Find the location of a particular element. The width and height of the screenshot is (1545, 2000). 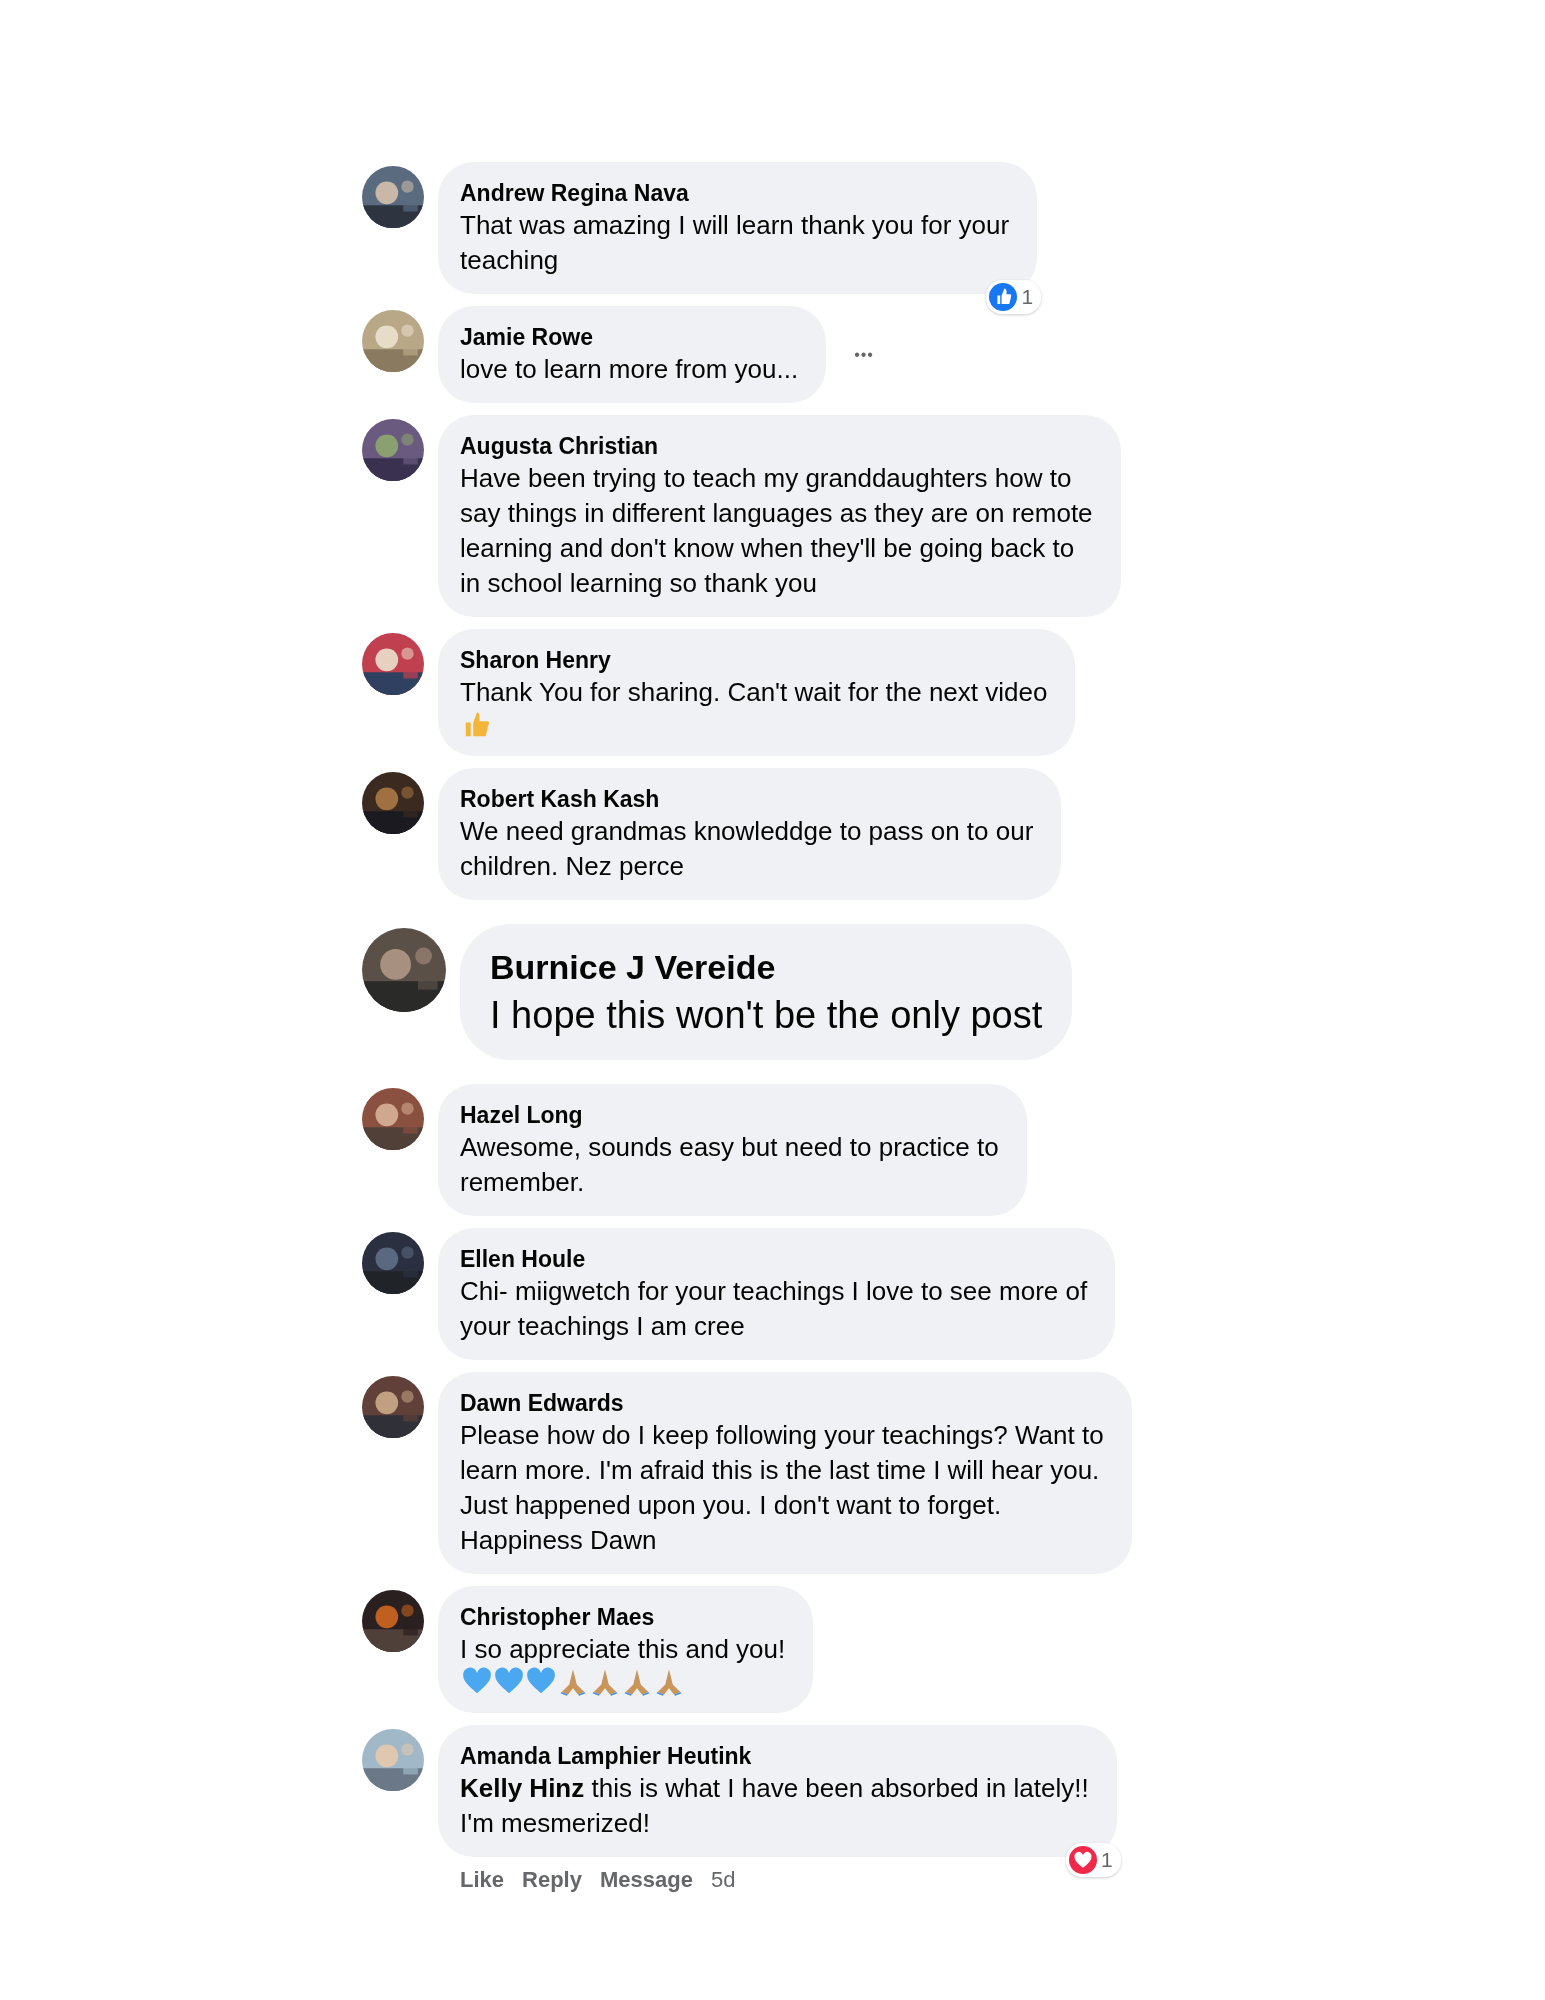

commenter-name: Jamie Rowe is located at coordinates (526, 337).